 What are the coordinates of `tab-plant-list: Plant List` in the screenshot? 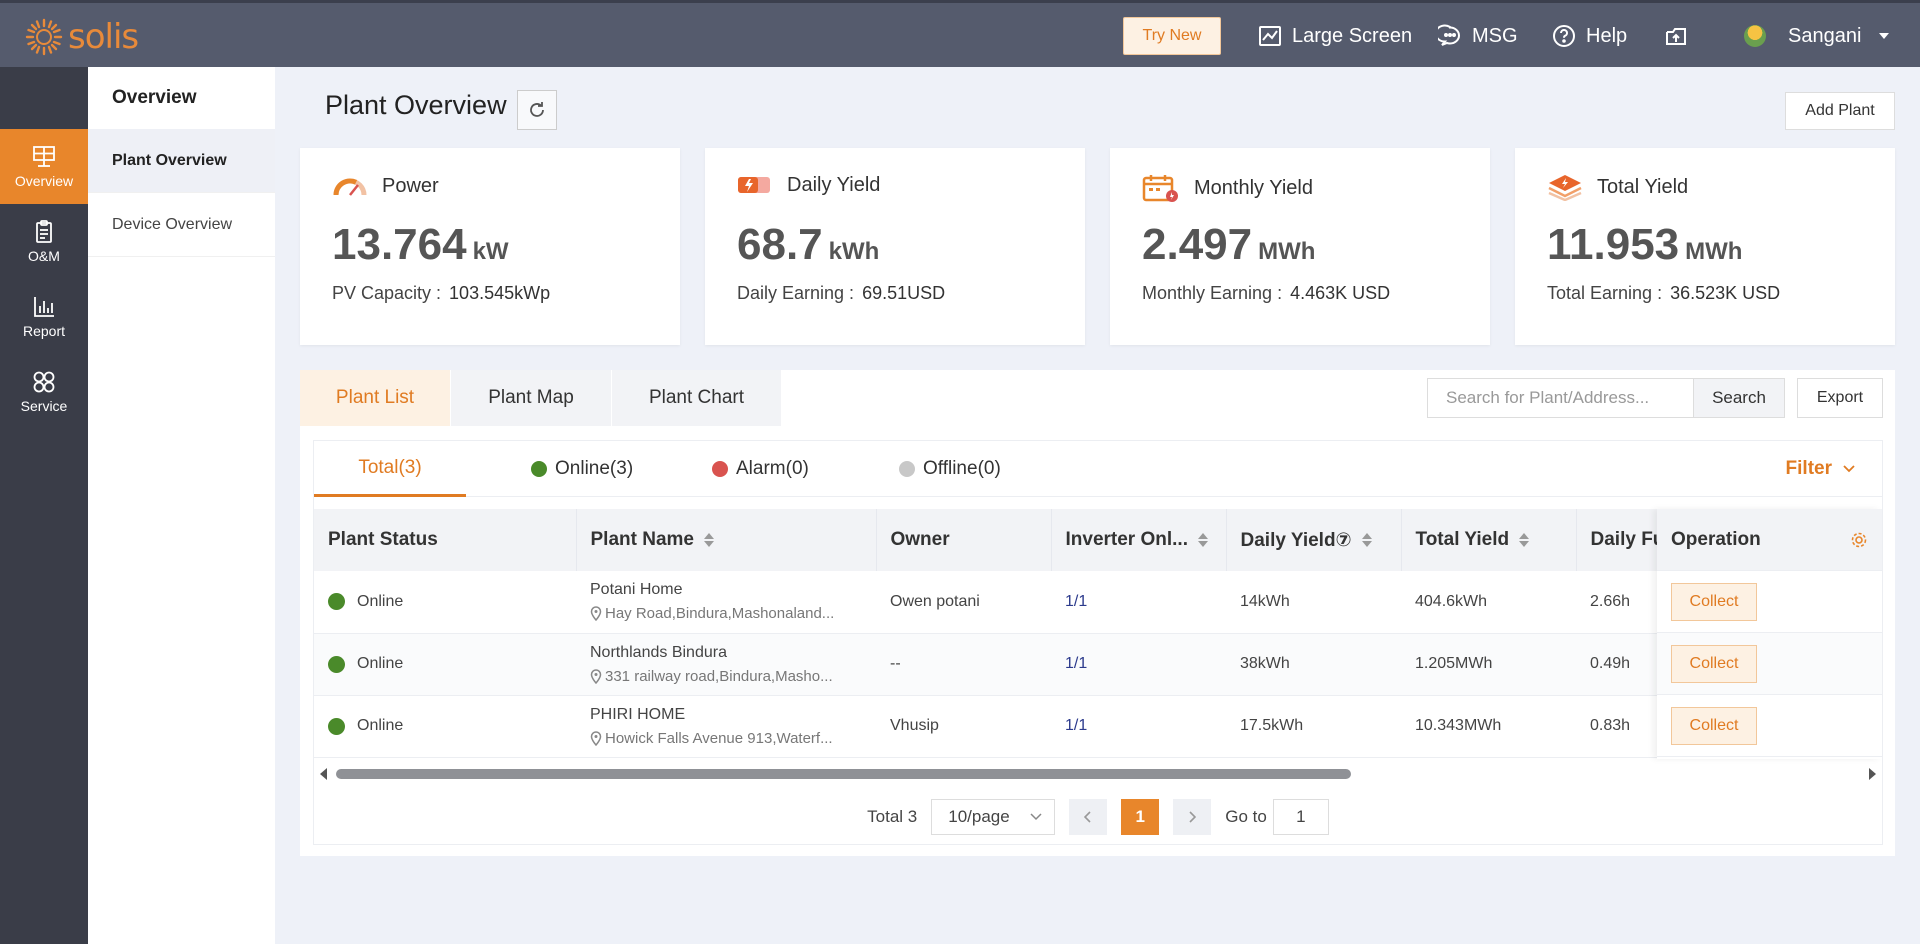 It's located at (375, 398).